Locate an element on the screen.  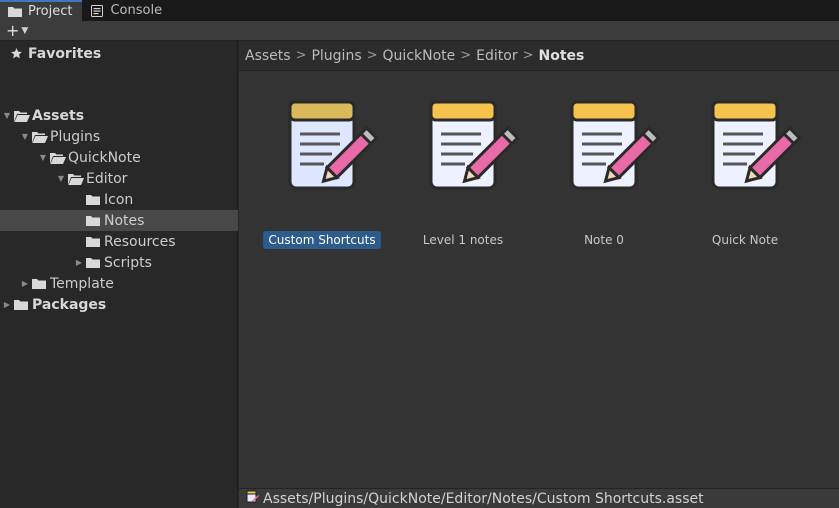
console-icon is located at coordinates (97, 10).